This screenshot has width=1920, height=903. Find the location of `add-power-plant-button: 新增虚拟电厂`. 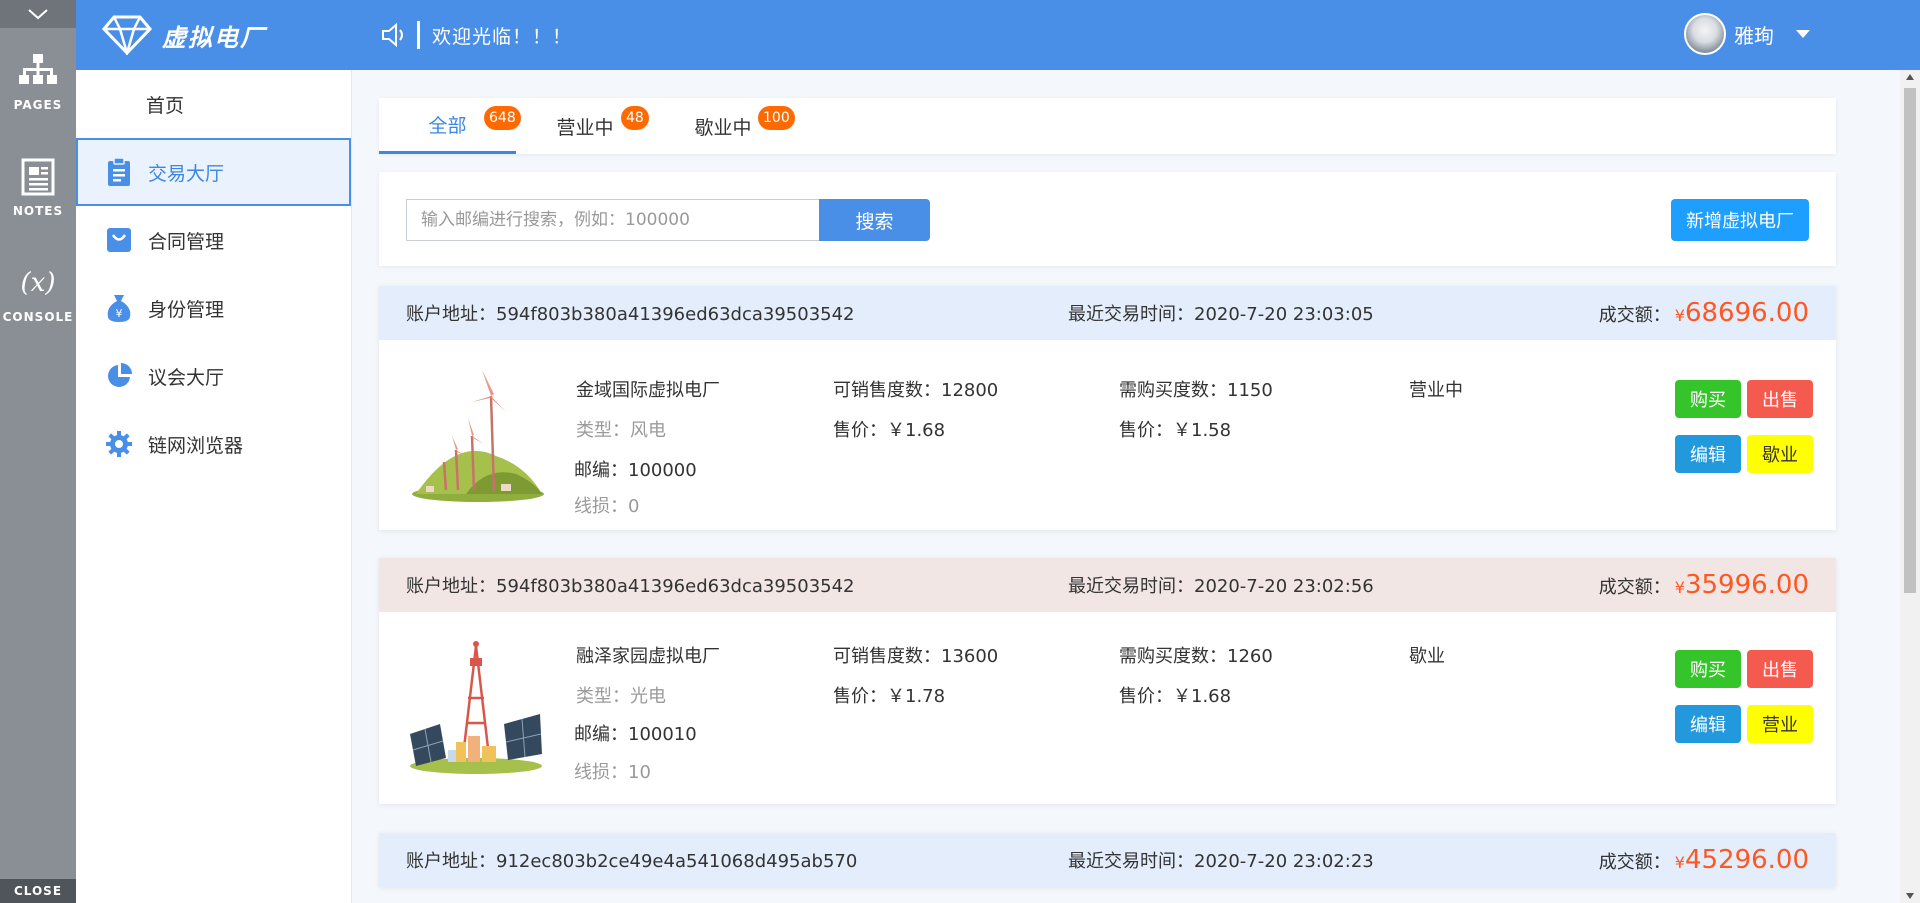

add-power-plant-button: 新增虚拟电厂 is located at coordinates (1740, 220).